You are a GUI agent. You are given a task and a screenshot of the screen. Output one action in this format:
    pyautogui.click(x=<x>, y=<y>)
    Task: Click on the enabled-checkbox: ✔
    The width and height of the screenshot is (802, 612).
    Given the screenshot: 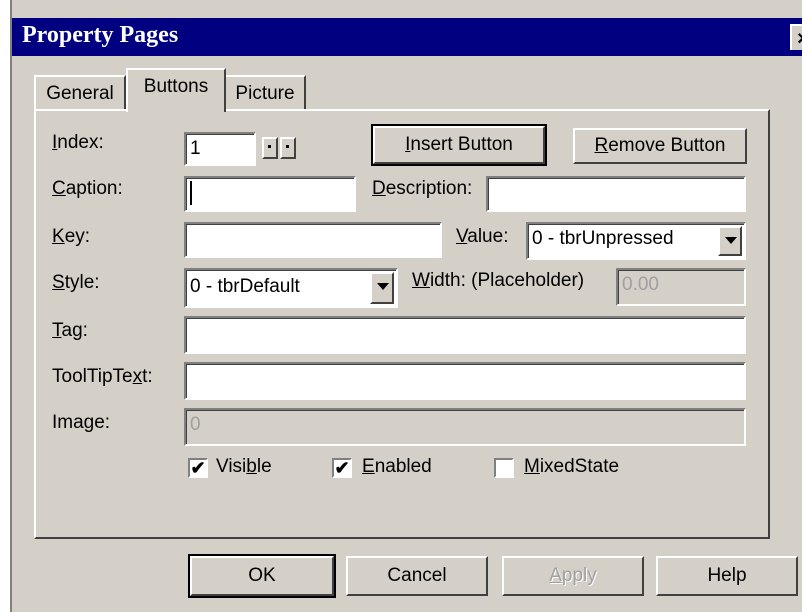 What is the action you would take?
    pyautogui.click(x=342, y=468)
    